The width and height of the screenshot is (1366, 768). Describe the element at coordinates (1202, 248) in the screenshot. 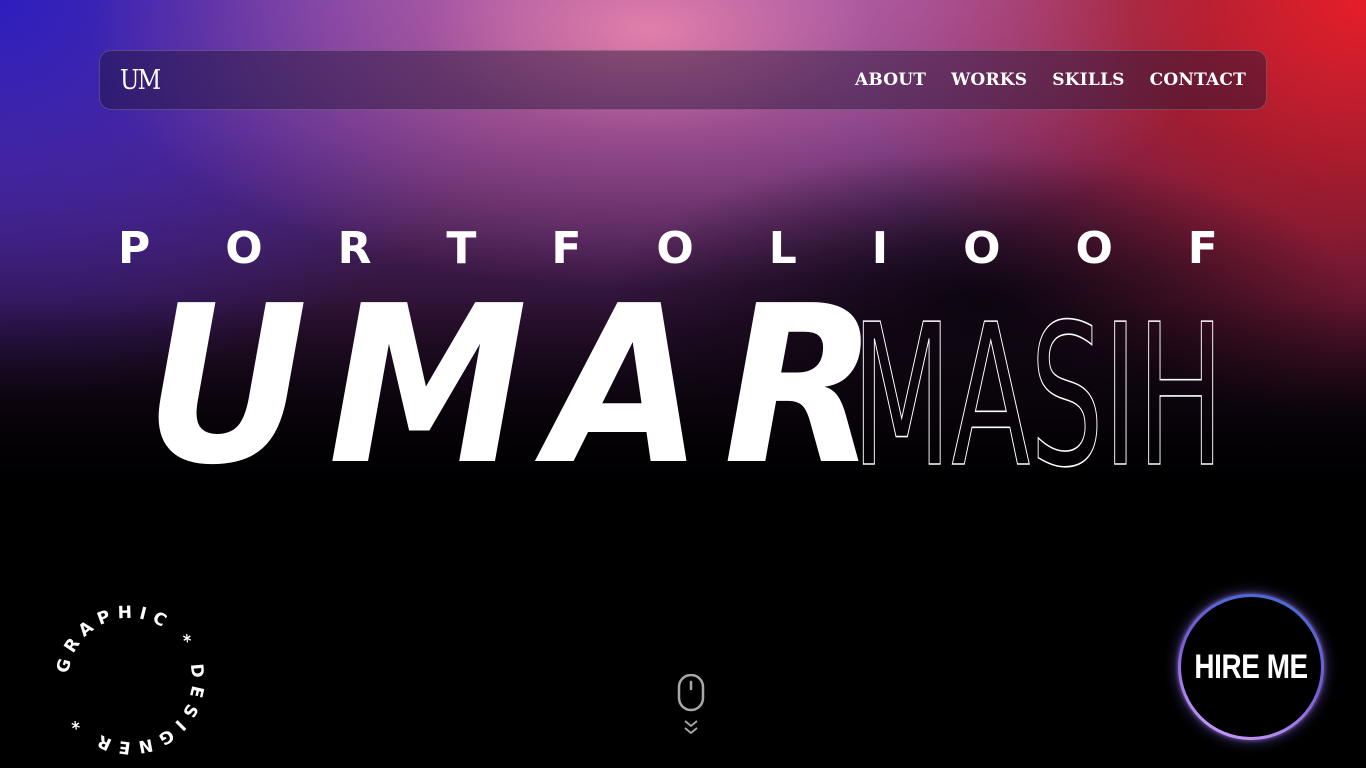

I see `kicker-letter: F` at that location.